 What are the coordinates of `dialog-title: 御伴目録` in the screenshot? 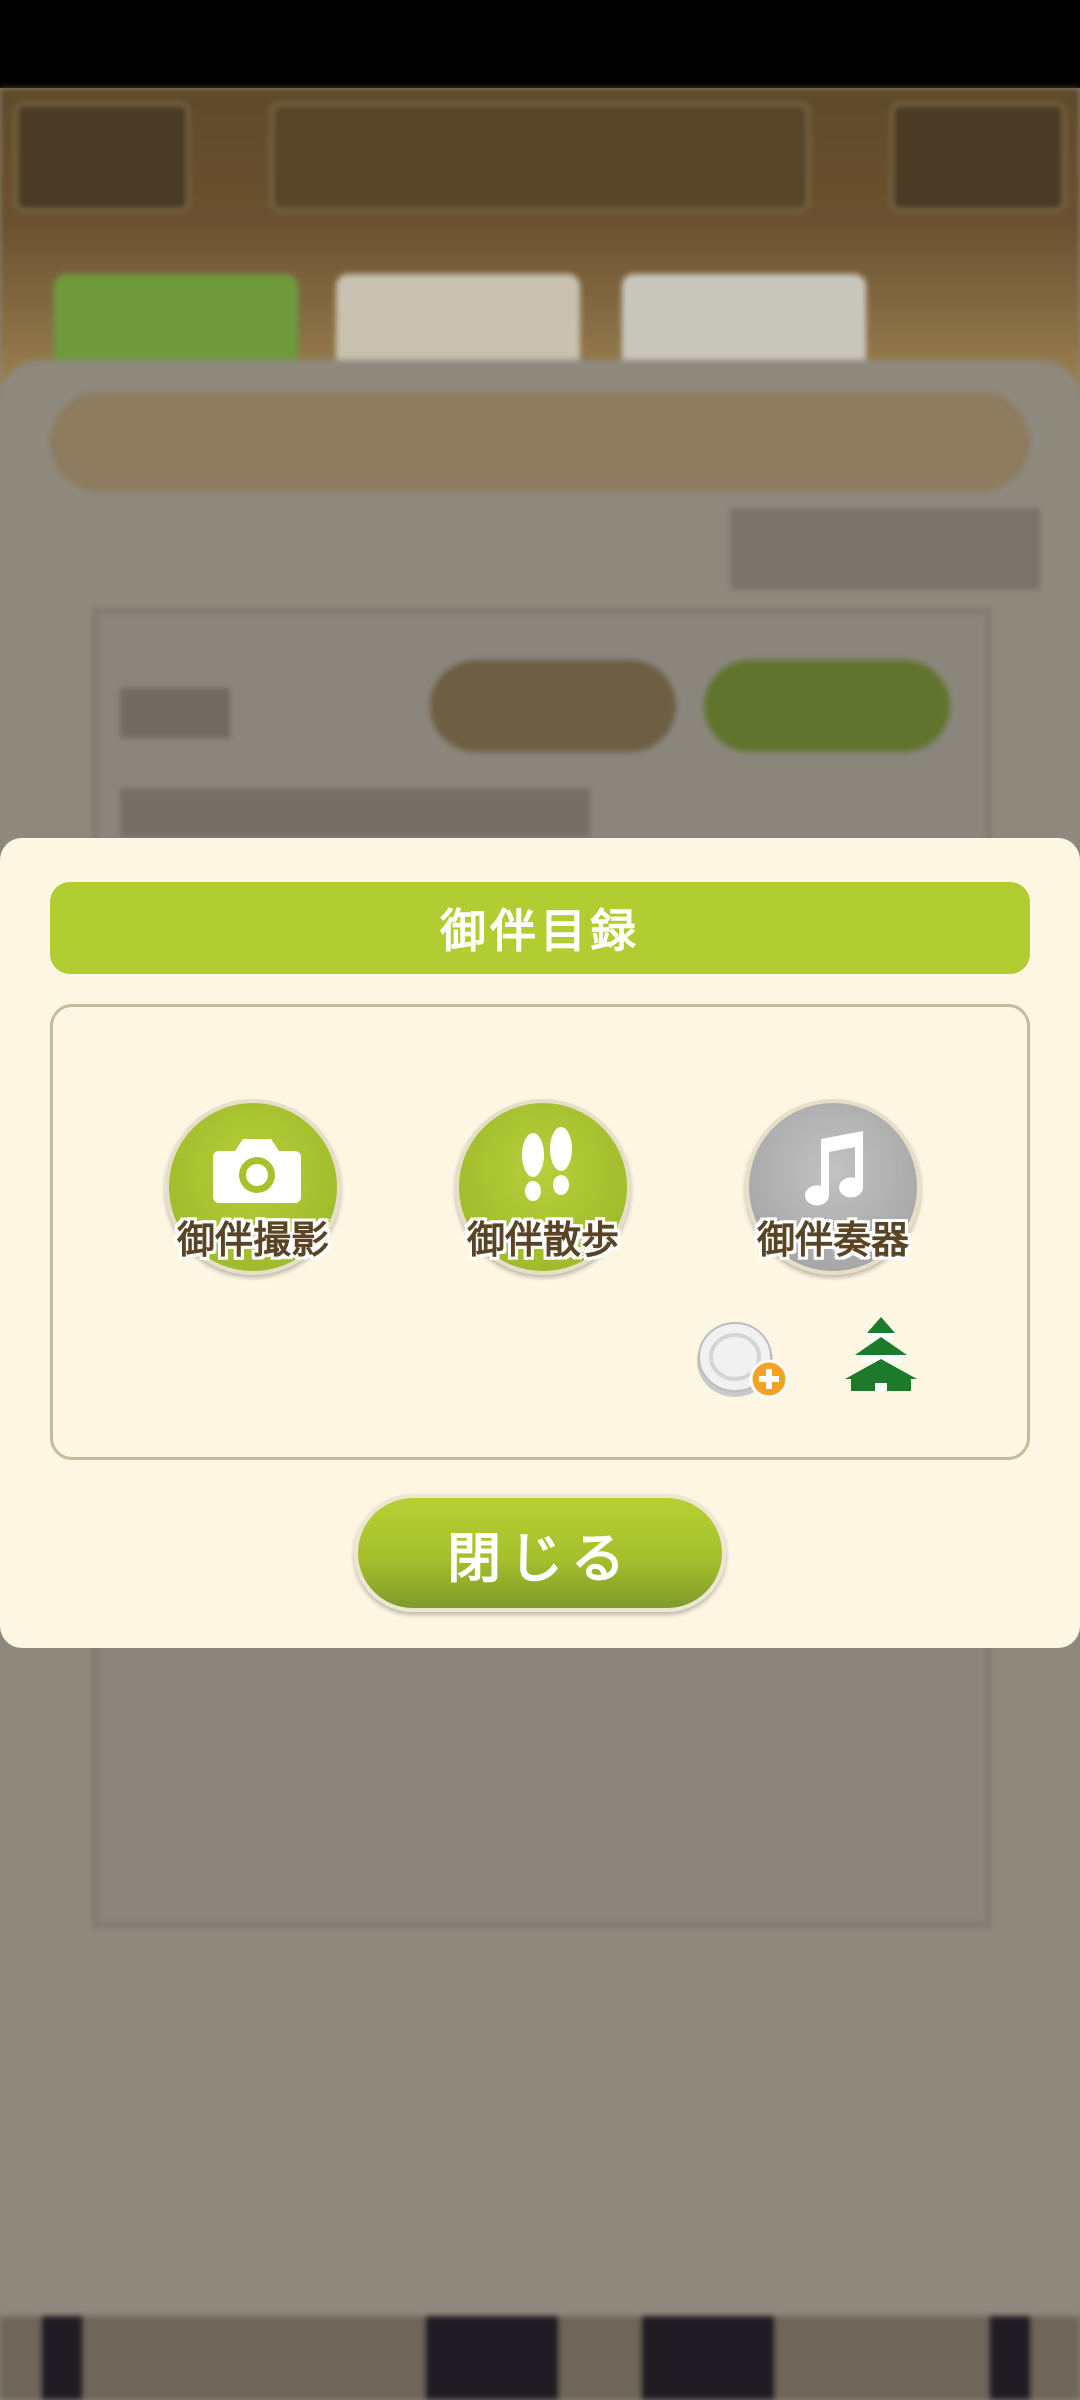 It's located at (540, 928).